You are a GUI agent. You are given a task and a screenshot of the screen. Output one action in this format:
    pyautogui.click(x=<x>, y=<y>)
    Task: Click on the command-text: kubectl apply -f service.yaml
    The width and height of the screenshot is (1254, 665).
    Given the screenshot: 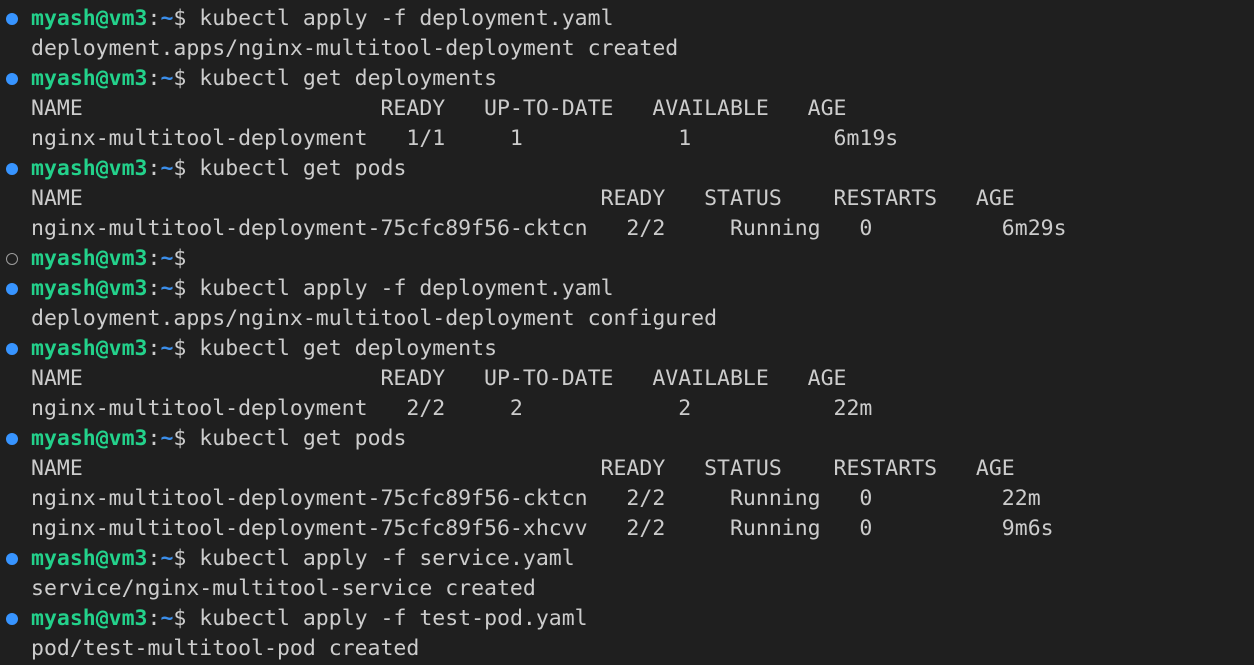 What is the action you would take?
    pyautogui.click(x=380, y=558)
    